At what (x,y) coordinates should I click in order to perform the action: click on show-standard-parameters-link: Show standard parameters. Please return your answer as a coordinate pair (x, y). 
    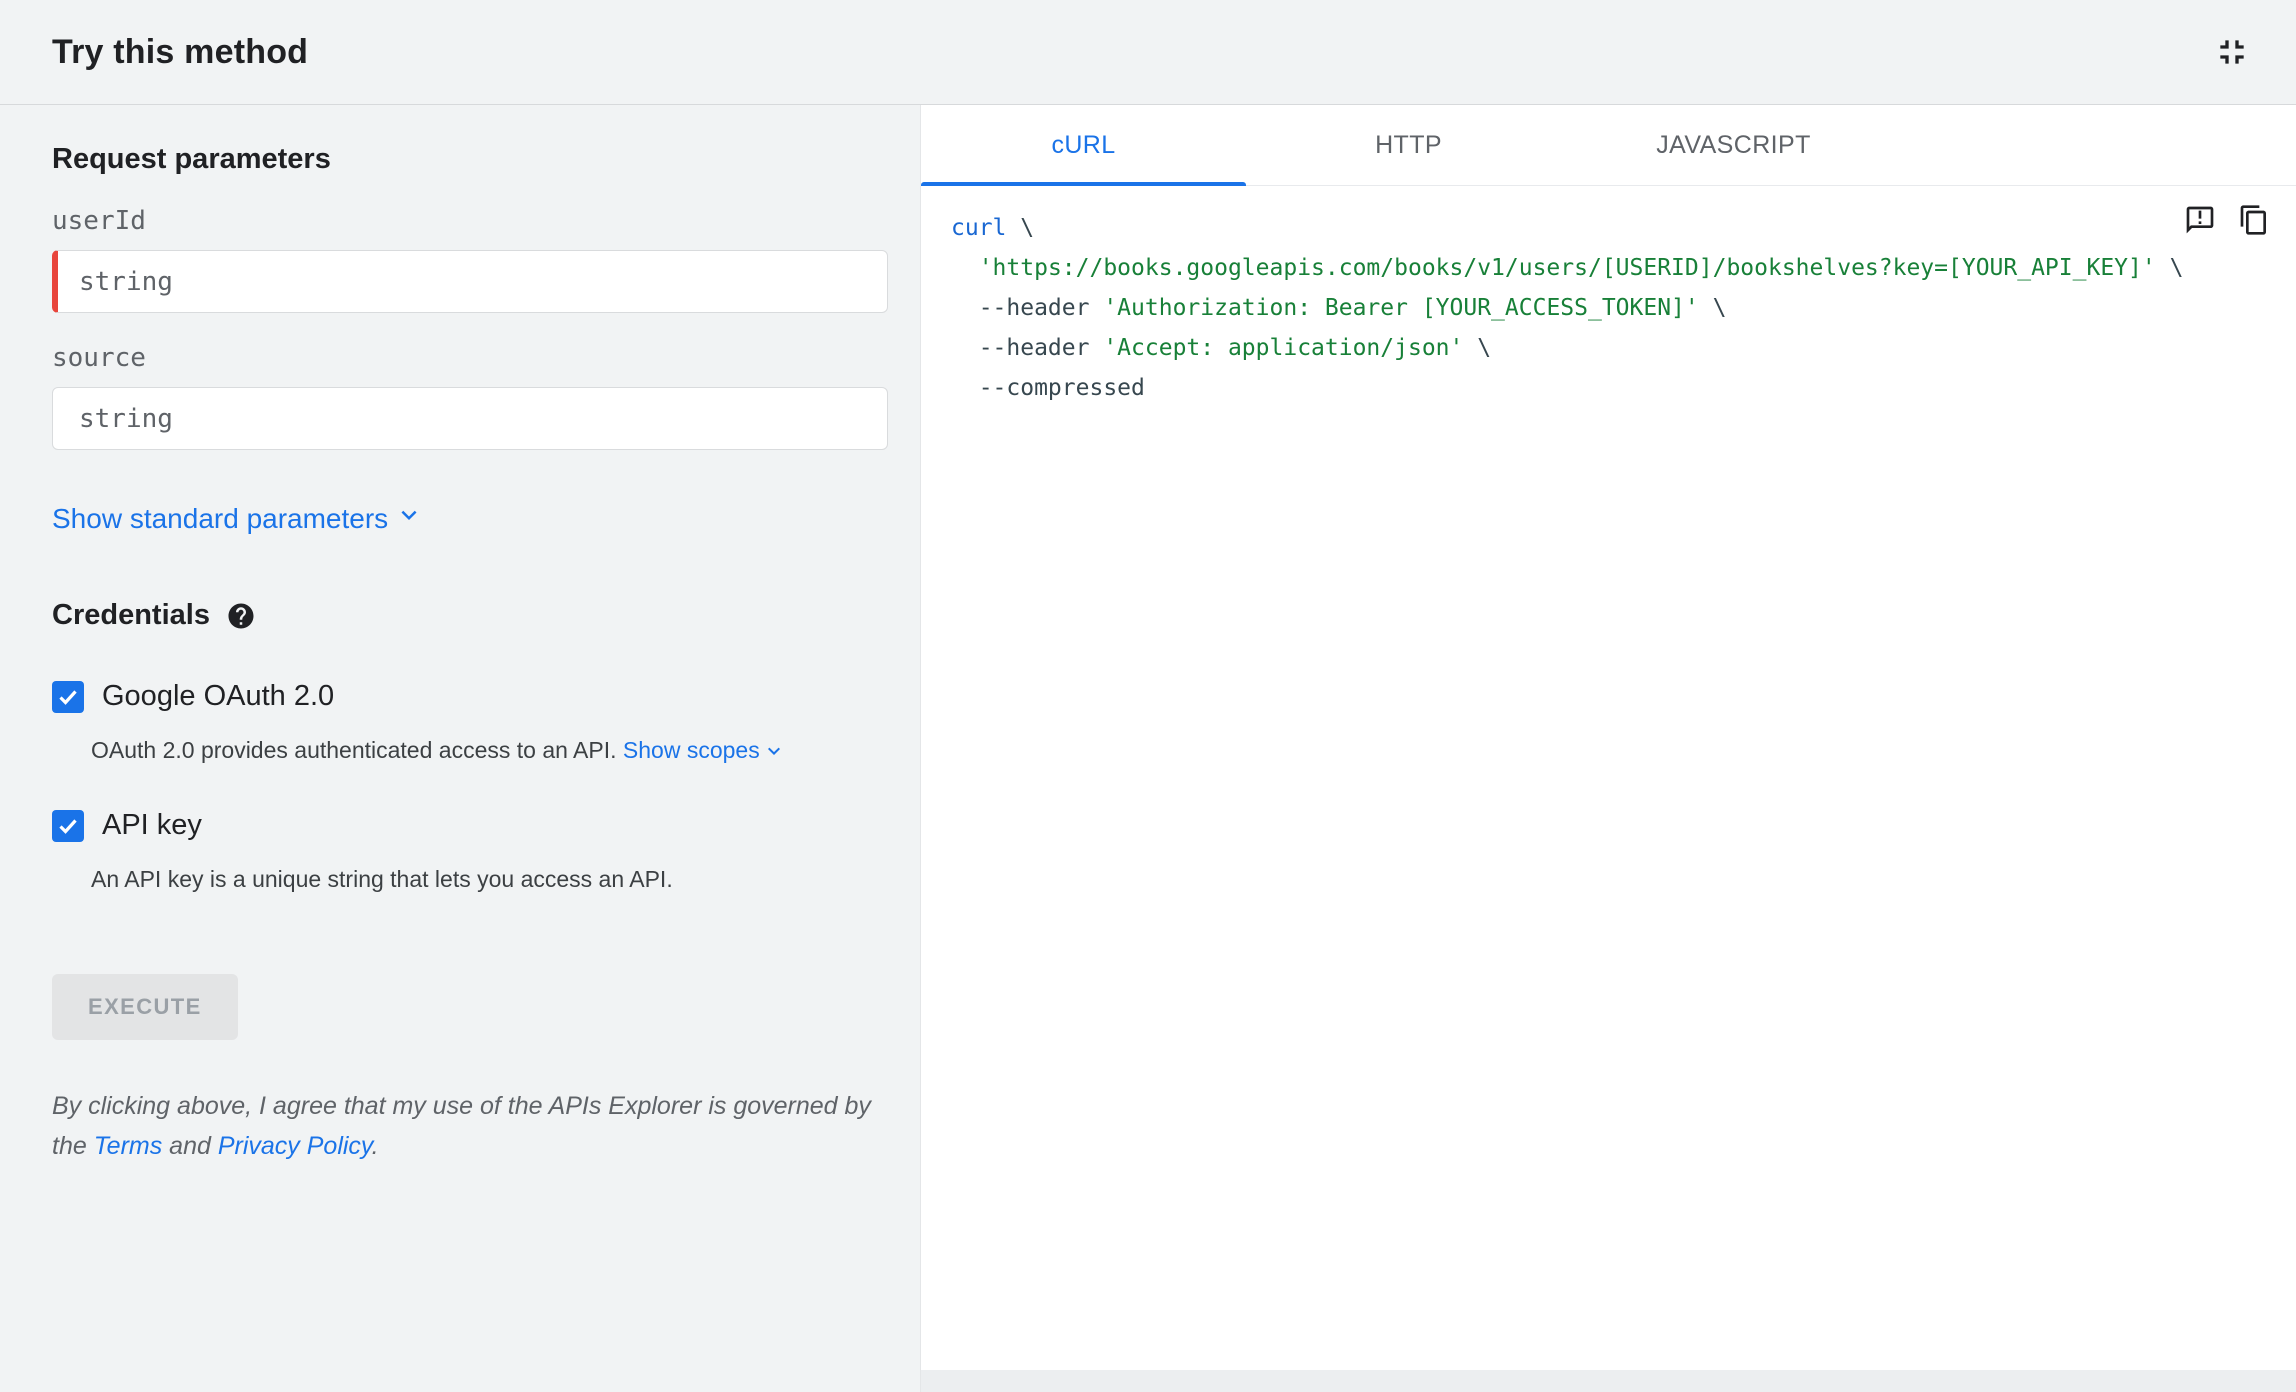
    Looking at the image, I should click on (238, 518).